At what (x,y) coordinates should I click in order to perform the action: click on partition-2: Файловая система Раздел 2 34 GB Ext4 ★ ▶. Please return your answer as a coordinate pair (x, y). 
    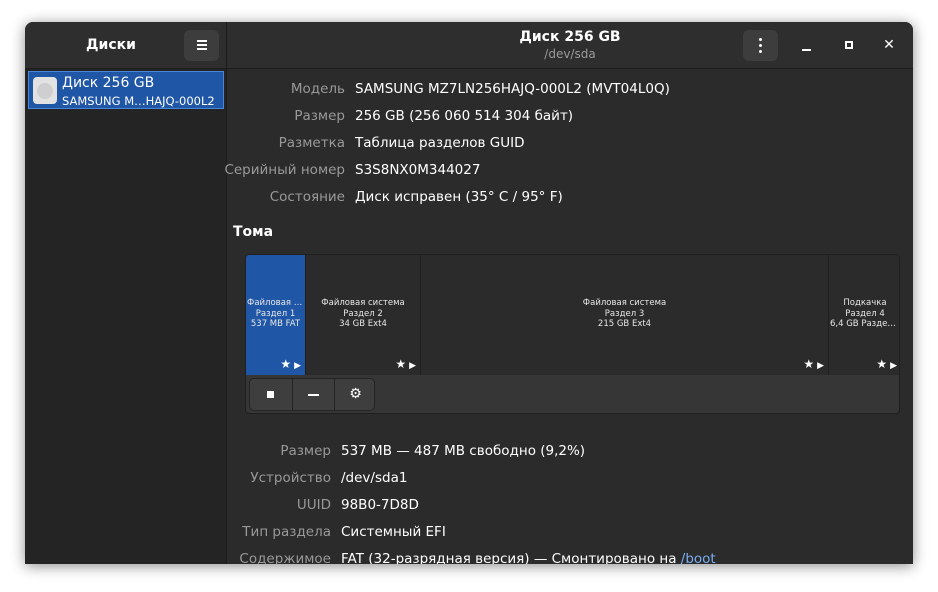
    Looking at the image, I should click on (363, 315).